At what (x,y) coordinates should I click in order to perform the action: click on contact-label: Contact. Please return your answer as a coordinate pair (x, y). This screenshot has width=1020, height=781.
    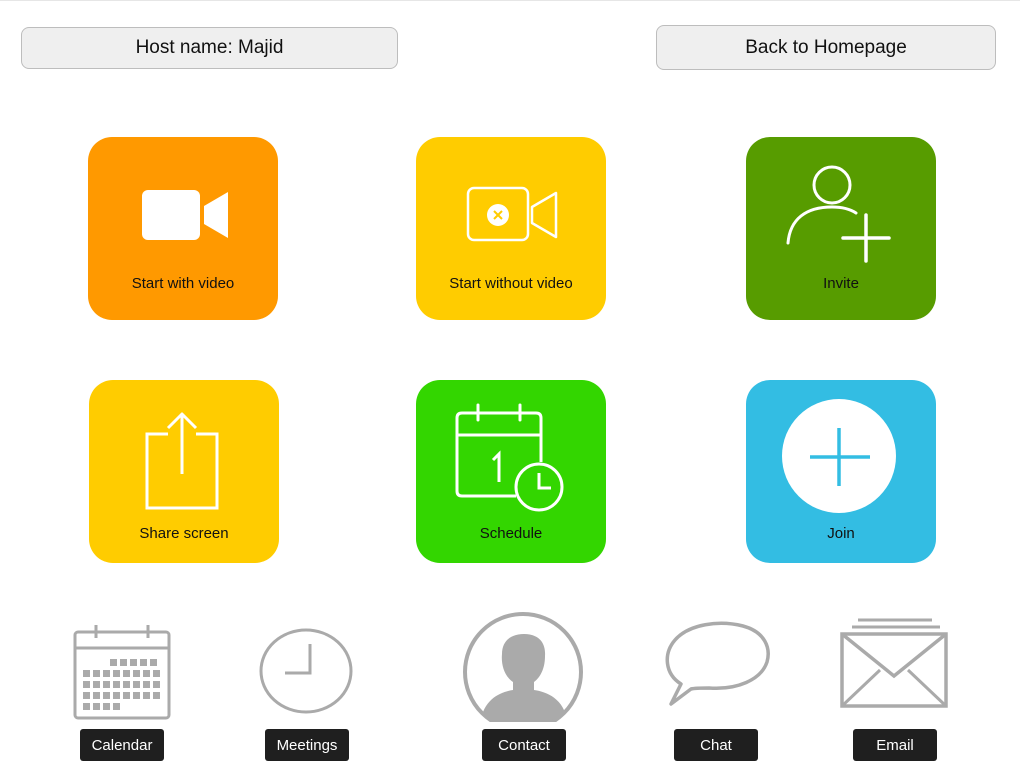
    Looking at the image, I should click on (524, 745).